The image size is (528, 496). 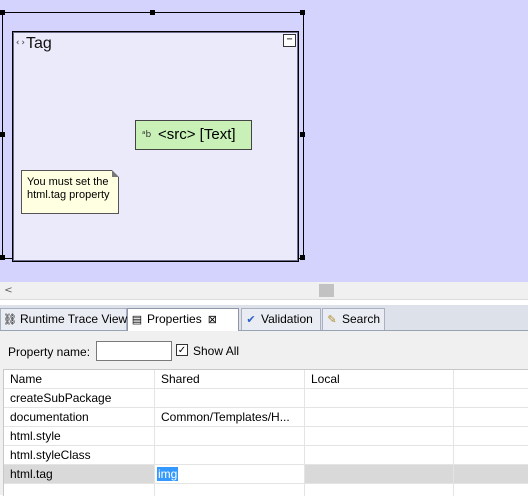 What do you see at coordinates (68, 182) in the screenshot?
I see `note-line-1: You must set the` at bounding box center [68, 182].